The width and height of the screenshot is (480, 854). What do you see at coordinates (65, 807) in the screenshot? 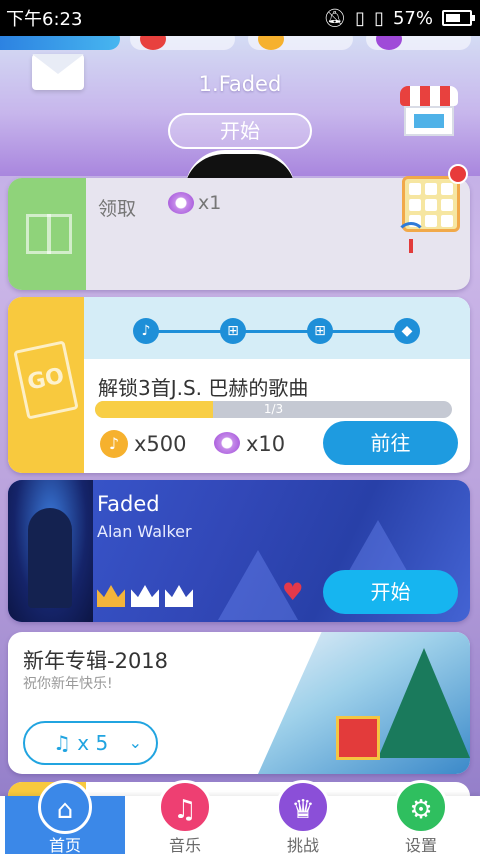
I see `home-icon: ⌂` at bounding box center [65, 807].